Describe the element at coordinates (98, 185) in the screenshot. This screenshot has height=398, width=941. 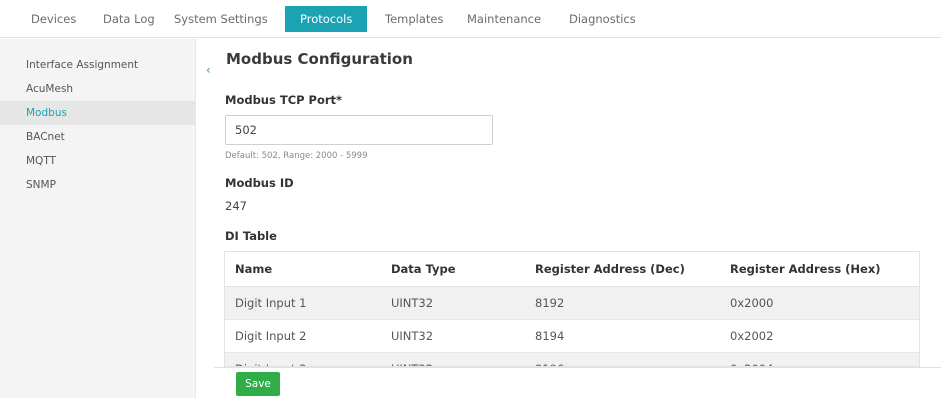
I see `sidebar-item-snmp: SNMP` at that location.